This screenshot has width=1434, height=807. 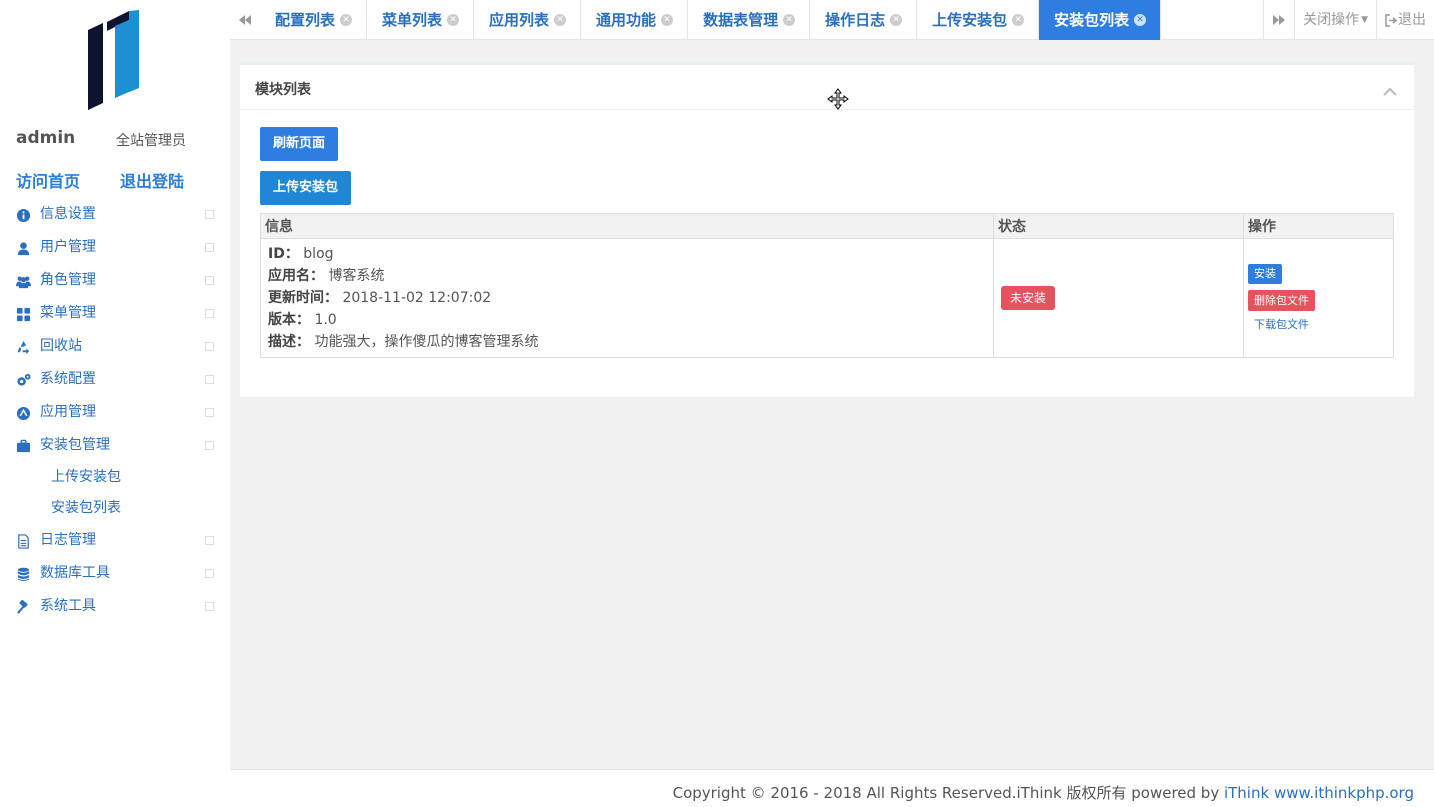 What do you see at coordinates (426, 342) in the screenshot?
I see `field-value: 功能强大，操作傻瓜的博客管理系统` at bounding box center [426, 342].